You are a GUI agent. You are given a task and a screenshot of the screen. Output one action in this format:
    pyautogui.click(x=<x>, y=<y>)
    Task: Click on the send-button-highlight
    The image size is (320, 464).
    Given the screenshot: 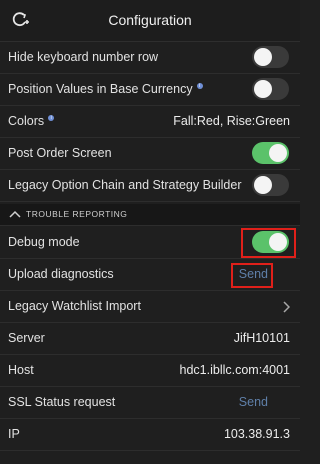 What is the action you would take?
    pyautogui.click(x=252, y=275)
    